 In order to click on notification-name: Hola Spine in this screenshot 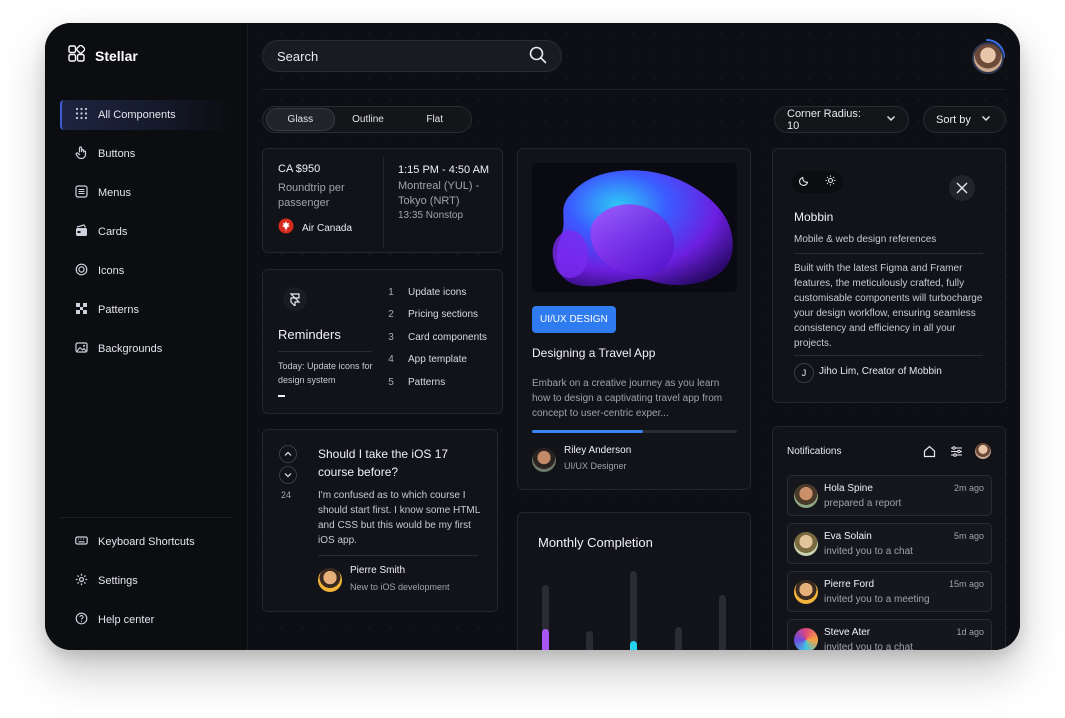, I will do `click(848, 488)`.